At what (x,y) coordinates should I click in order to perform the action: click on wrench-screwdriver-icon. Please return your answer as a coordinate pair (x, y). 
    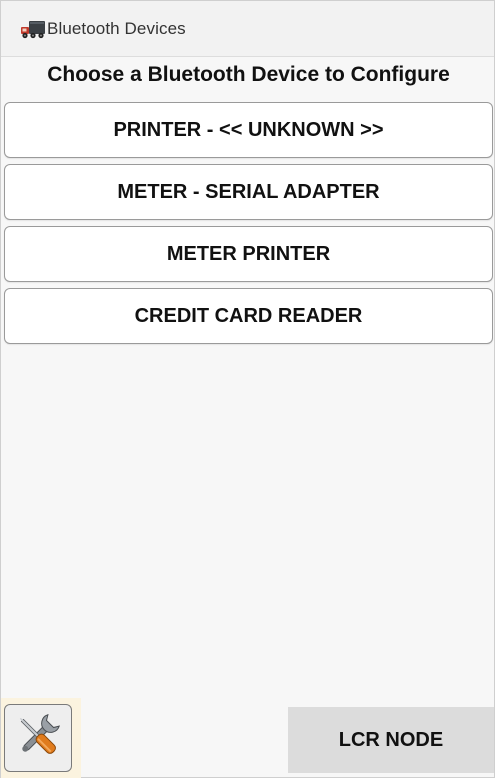
    Looking at the image, I should click on (38, 738).